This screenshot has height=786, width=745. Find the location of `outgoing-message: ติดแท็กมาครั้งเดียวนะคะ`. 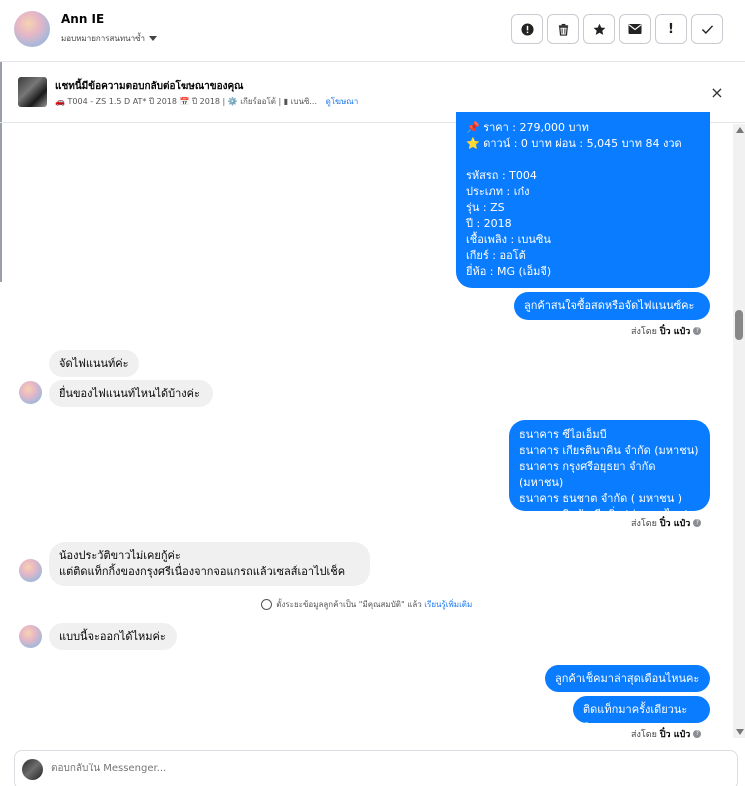

outgoing-message: ติดแท็กมาครั้งเดียวนะคะ is located at coordinates (641, 714).